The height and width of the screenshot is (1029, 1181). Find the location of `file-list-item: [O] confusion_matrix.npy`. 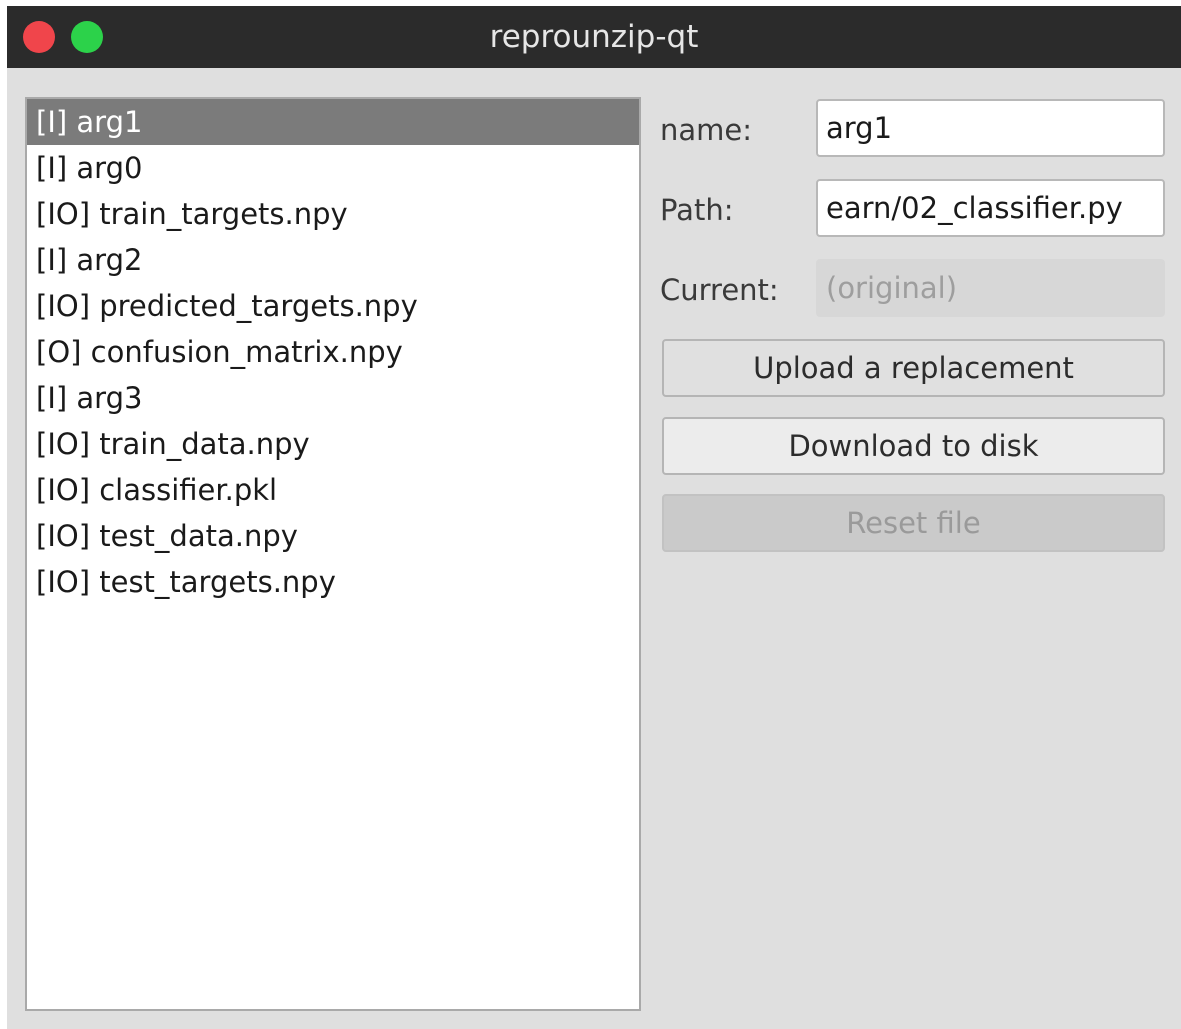

file-list-item: [O] confusion_matrix.npy is located at coordinates (333, 352).